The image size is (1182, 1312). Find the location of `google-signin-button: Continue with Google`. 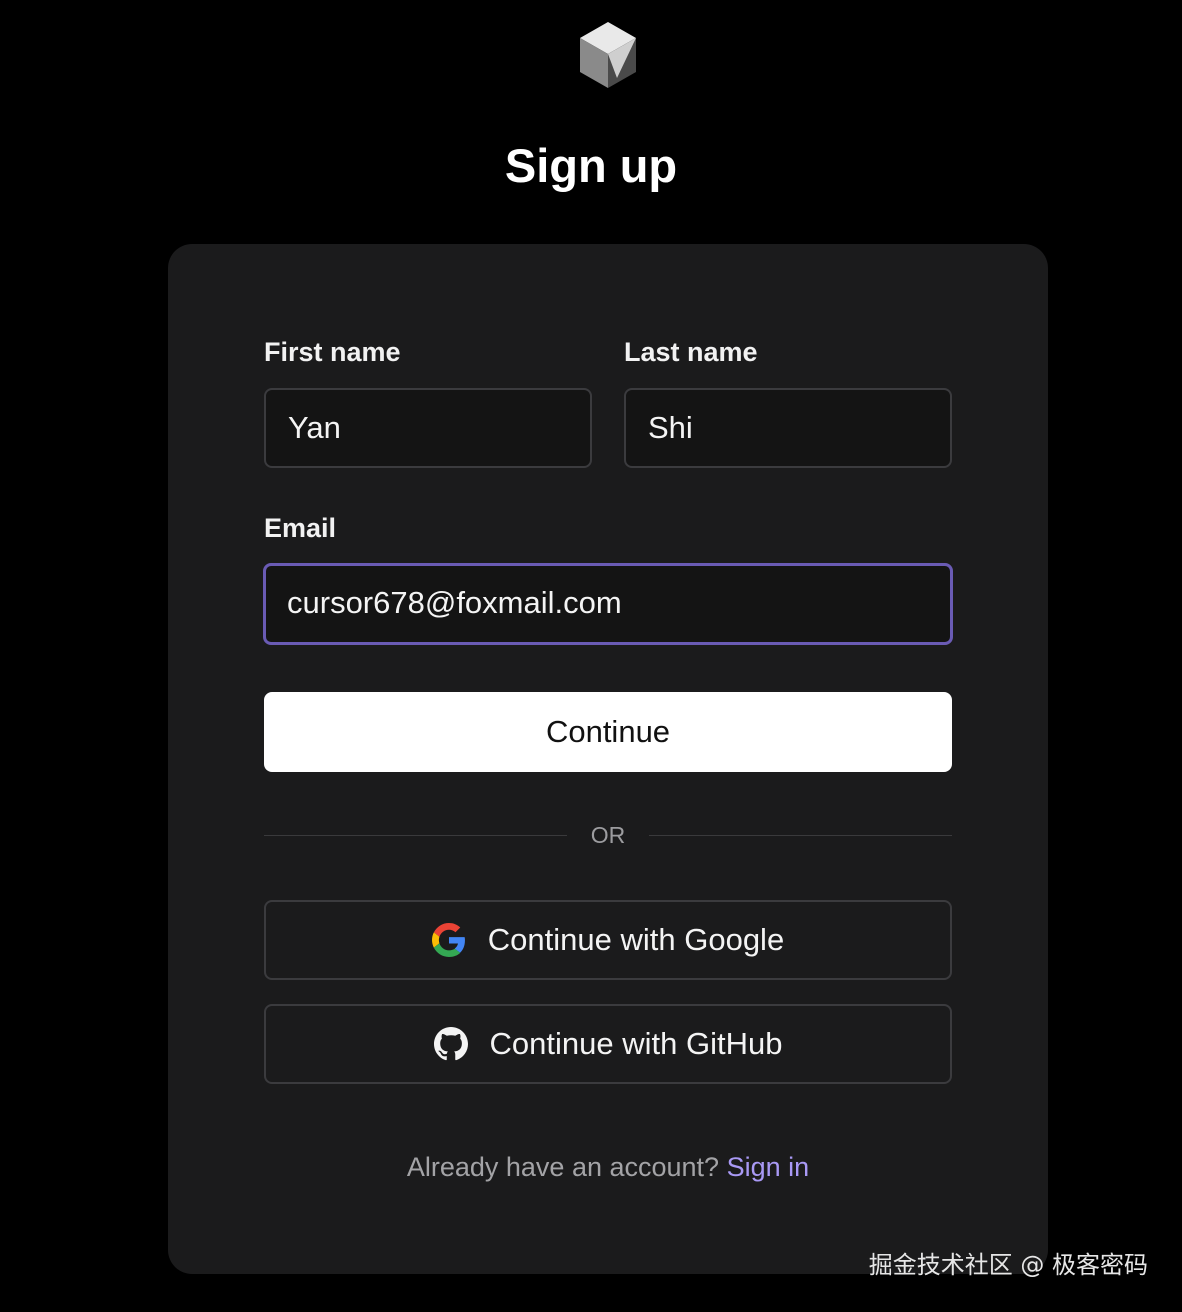

google-signin-button: Continue with Google is located at coordinates (608, 940).